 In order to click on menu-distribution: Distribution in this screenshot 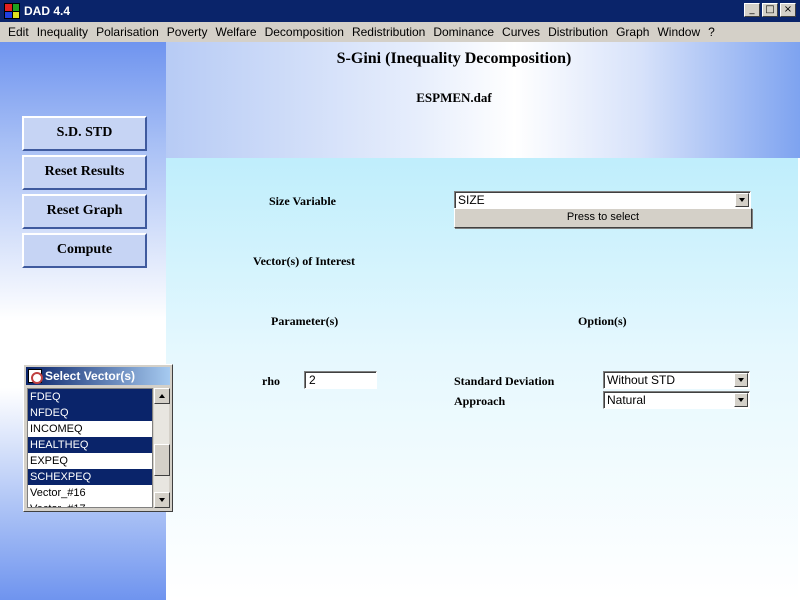, I will do `click(578, 32)`.